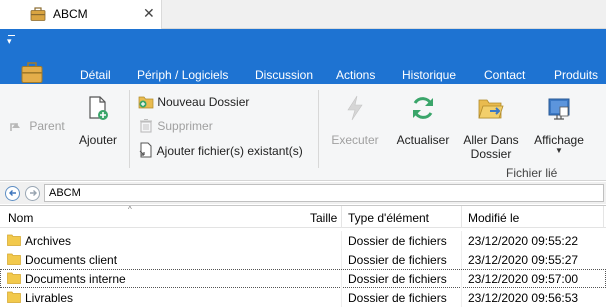 The height and width of the screenshot is (308, 606). I want to click on parent-button: Parent, so click(36, 125).